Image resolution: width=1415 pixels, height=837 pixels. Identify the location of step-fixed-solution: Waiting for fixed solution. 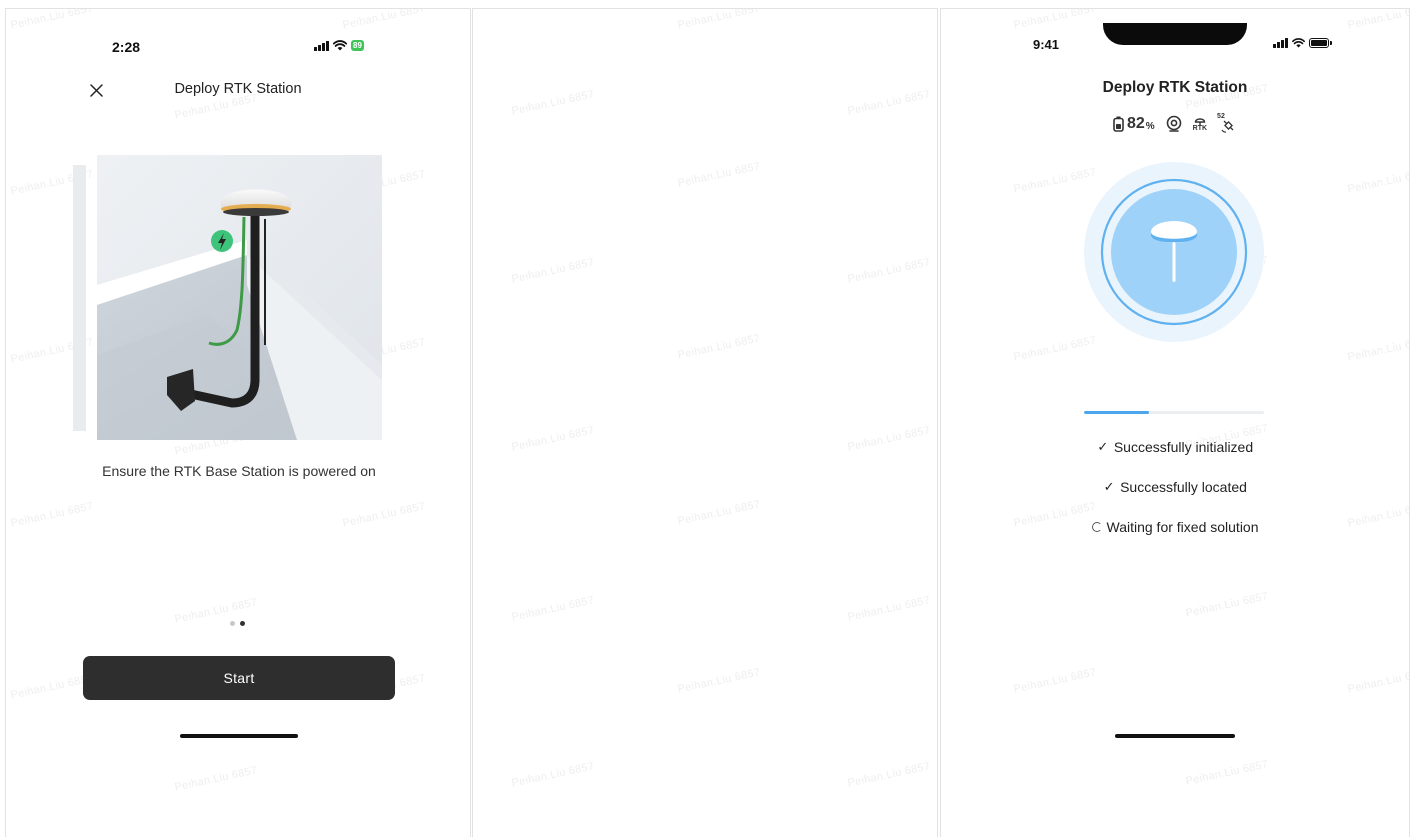
(1175, 527).